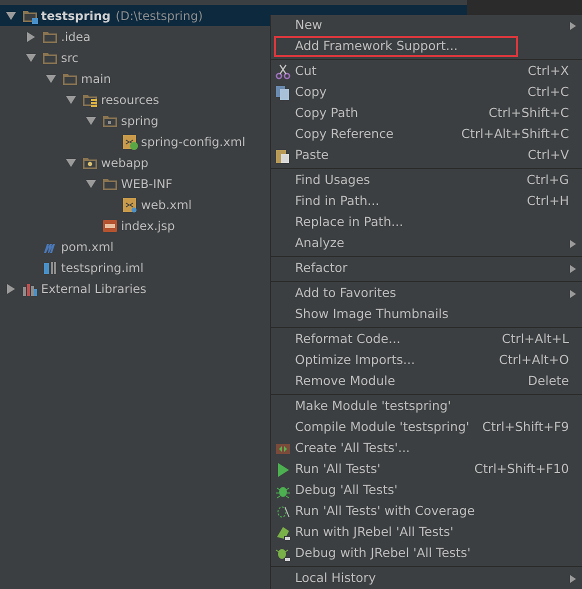  I want to click on shortcut-label: Ctrl+X, so click(549, 71).